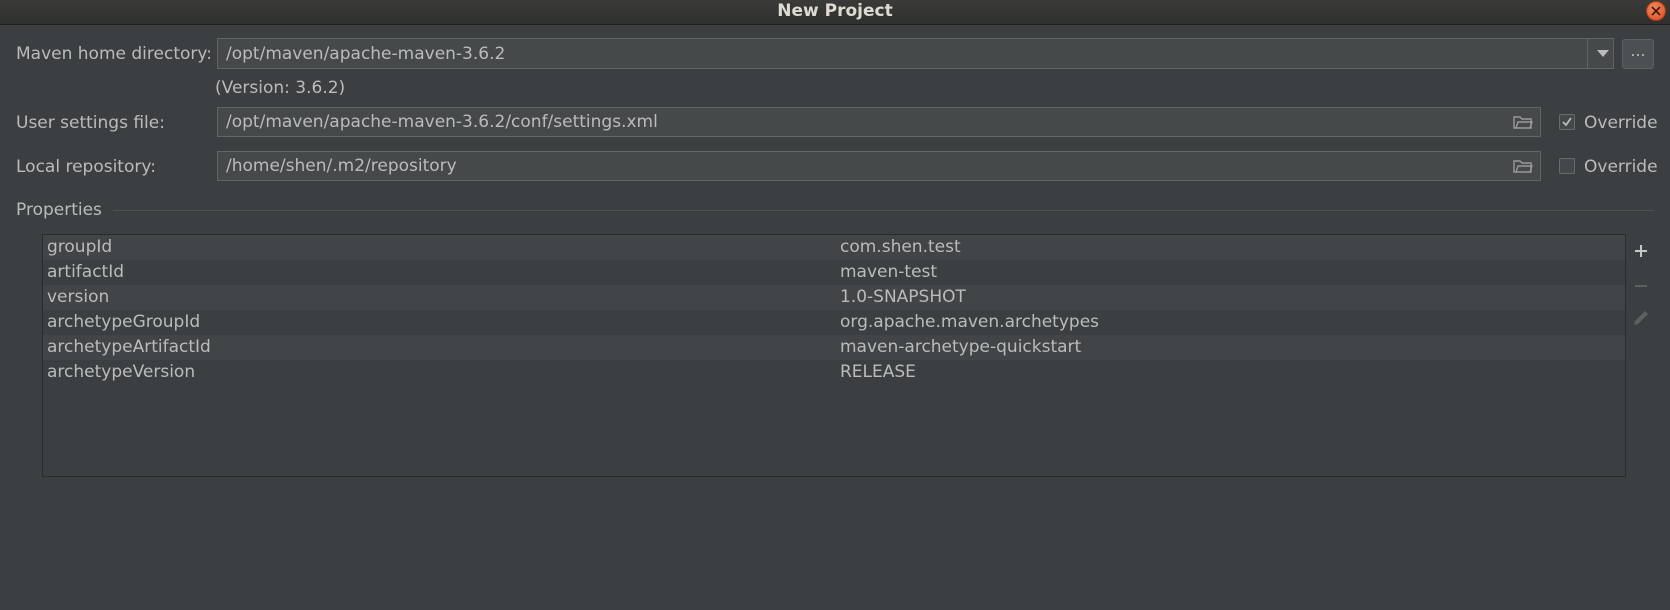 This screenshot has width=1670, height=610. What do you see at coordinates (903, 297) in the screenshot?
I see `property-value: 1.0-SNAPSHOT` at bounding box center [903, 297].